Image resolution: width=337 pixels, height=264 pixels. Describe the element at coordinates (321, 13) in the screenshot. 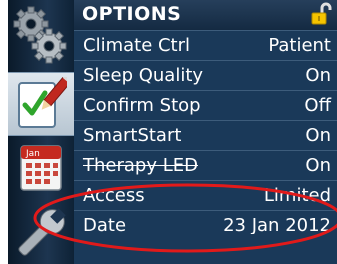

I see `unlocked-padlock-icon` at that location.